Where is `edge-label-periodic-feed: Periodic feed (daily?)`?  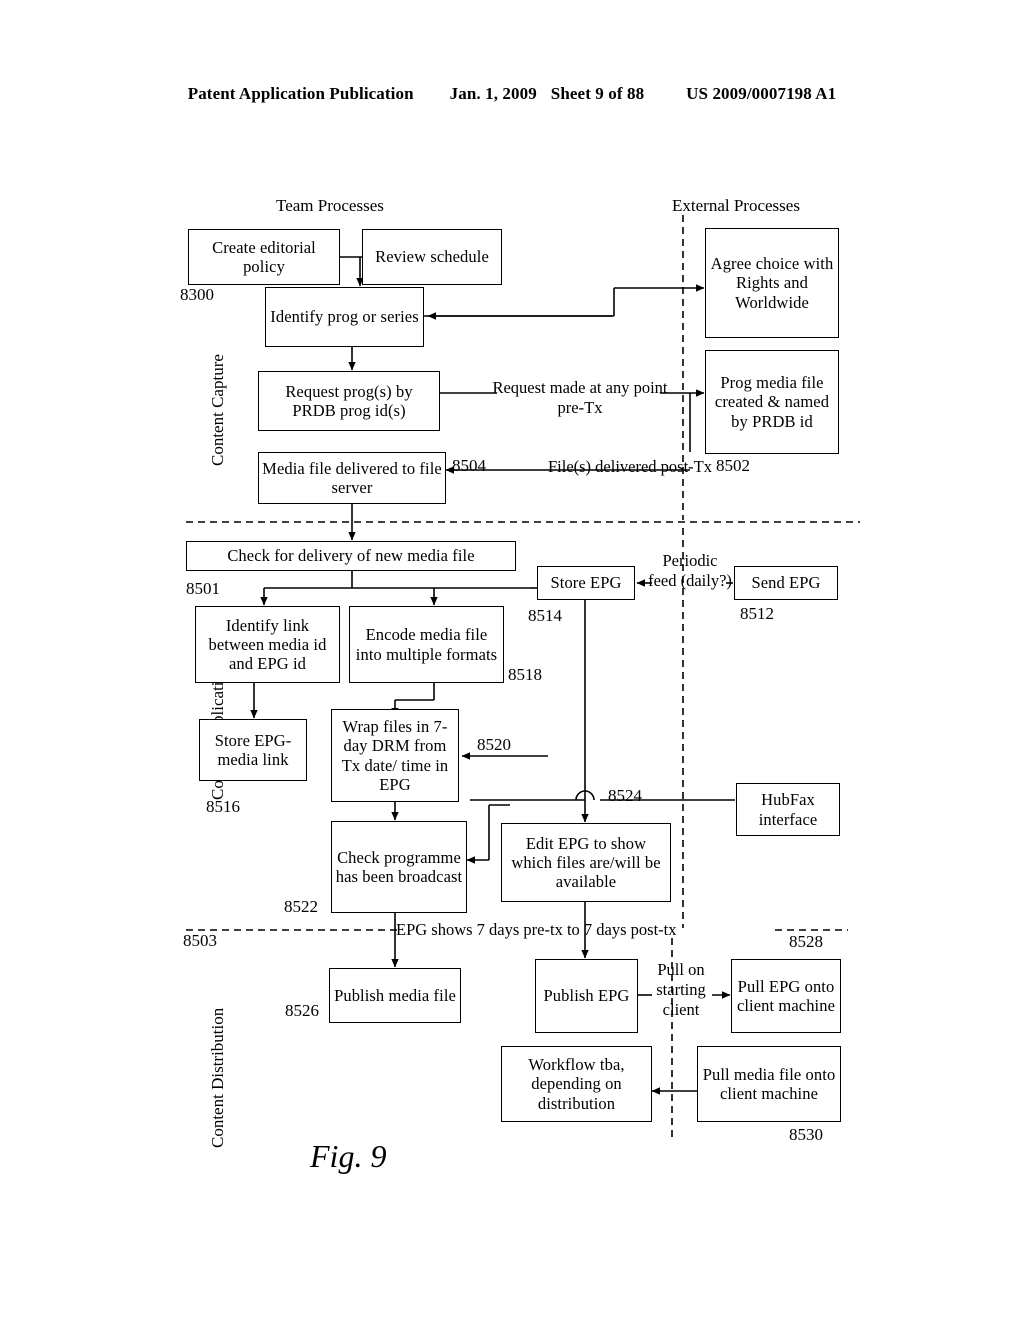 edge-label-periodic-feed: Periodic feed (daily?) is located at coordinates (690, 570).